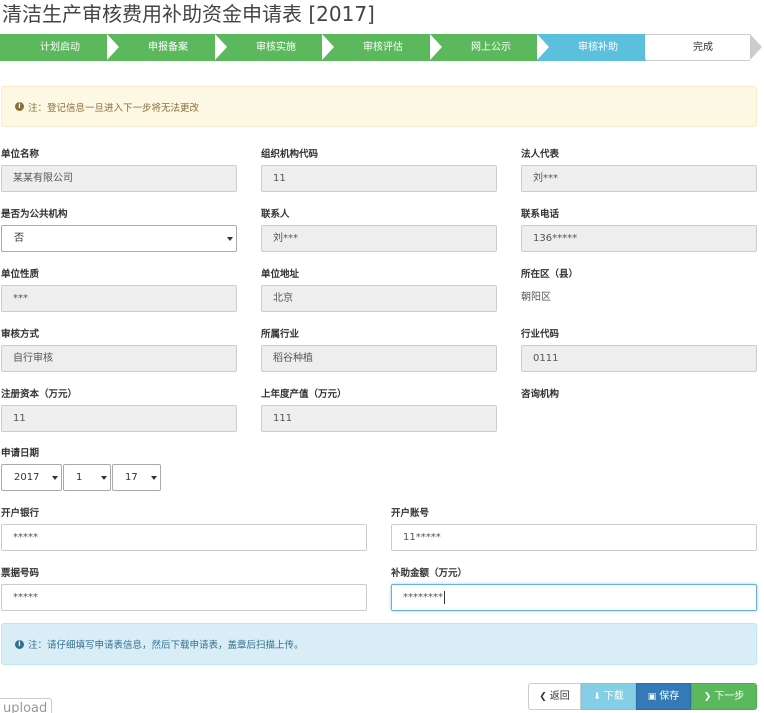 The width and height of the screenshot is (764, 713). Describe the element at coordinates (20, 453) in the screenshot. I see `apply-date-label: 申请日期` at that location.